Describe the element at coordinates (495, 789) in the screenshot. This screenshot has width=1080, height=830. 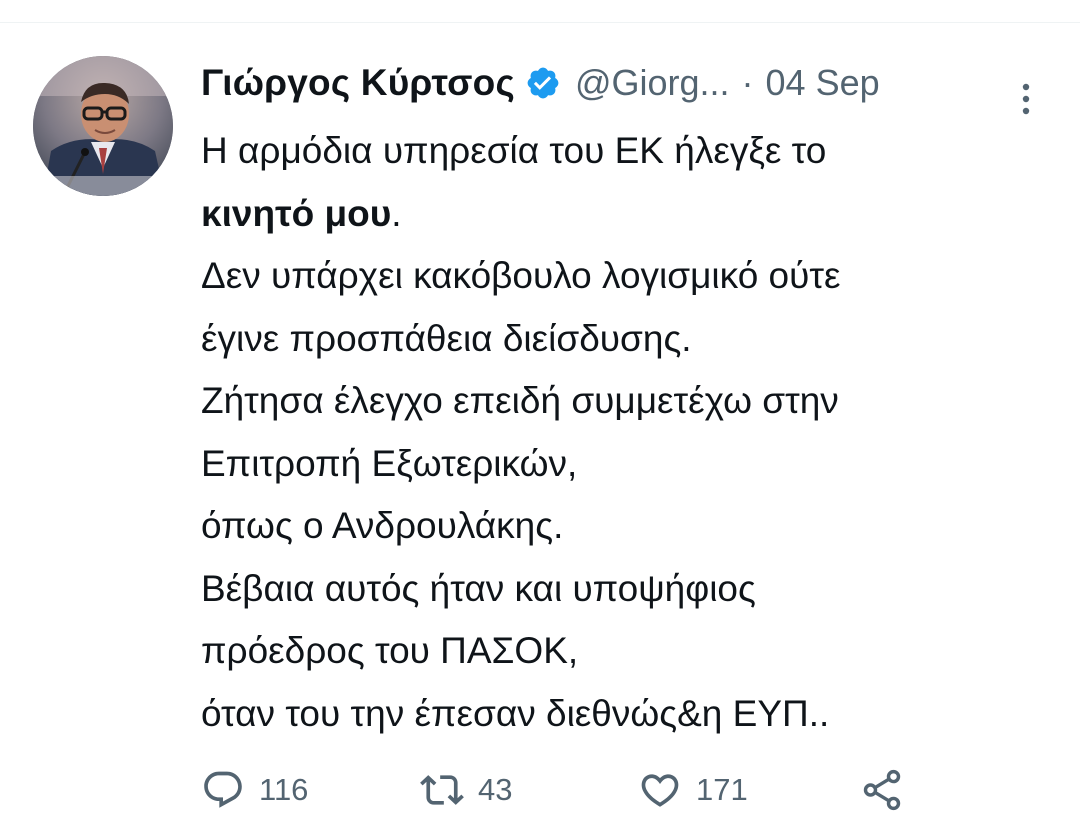
I see `retweet-count: 43` at that location.